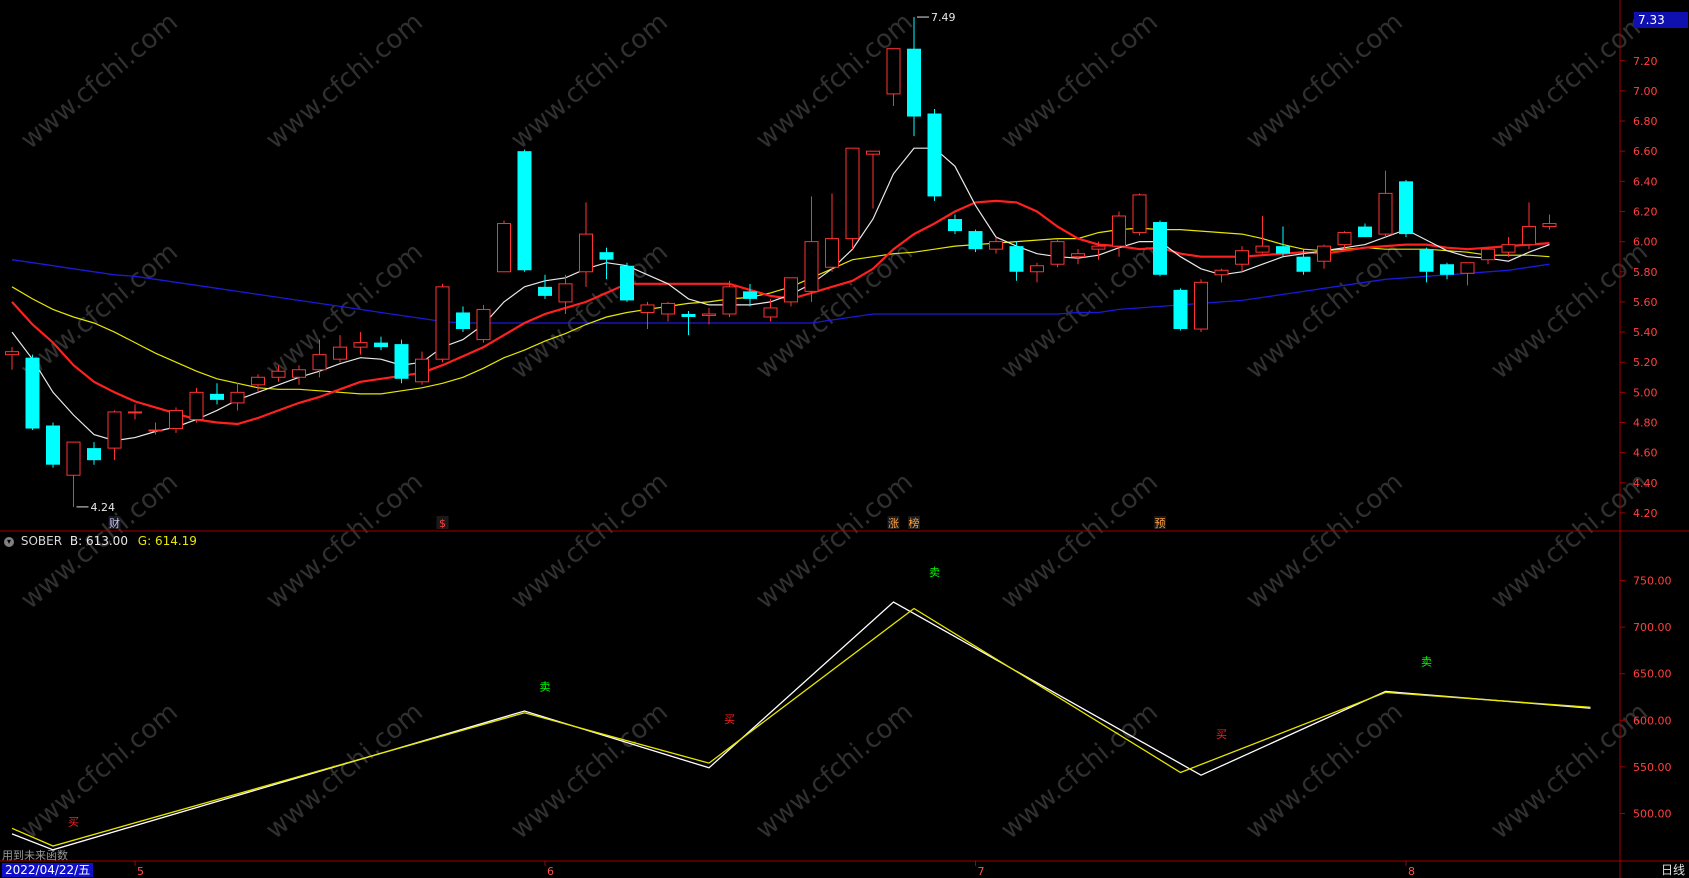  I want to click on indicator-tick-label: 650.00, so click(1652, 674).